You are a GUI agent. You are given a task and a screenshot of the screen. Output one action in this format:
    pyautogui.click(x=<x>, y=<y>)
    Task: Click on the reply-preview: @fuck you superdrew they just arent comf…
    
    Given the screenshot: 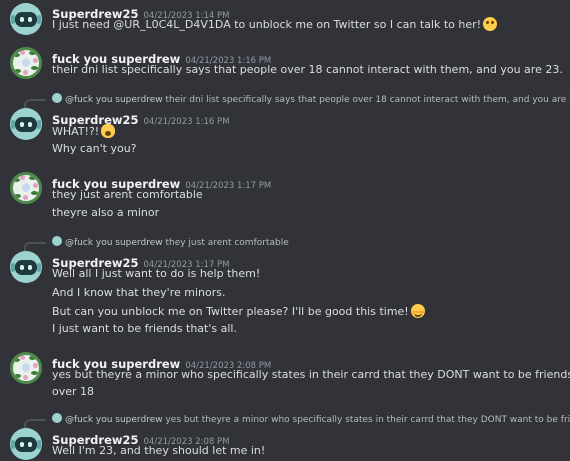 What is the action you would take?
    pyautogui.click(x=156, y=244)
    